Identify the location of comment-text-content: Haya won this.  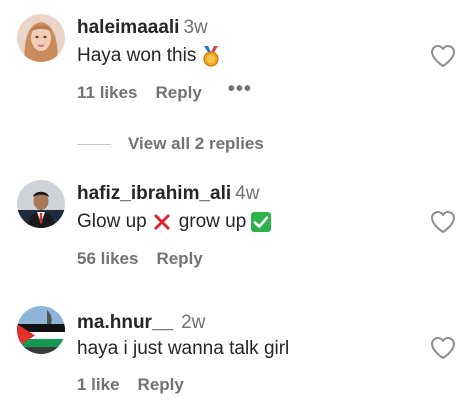
(137, 55).